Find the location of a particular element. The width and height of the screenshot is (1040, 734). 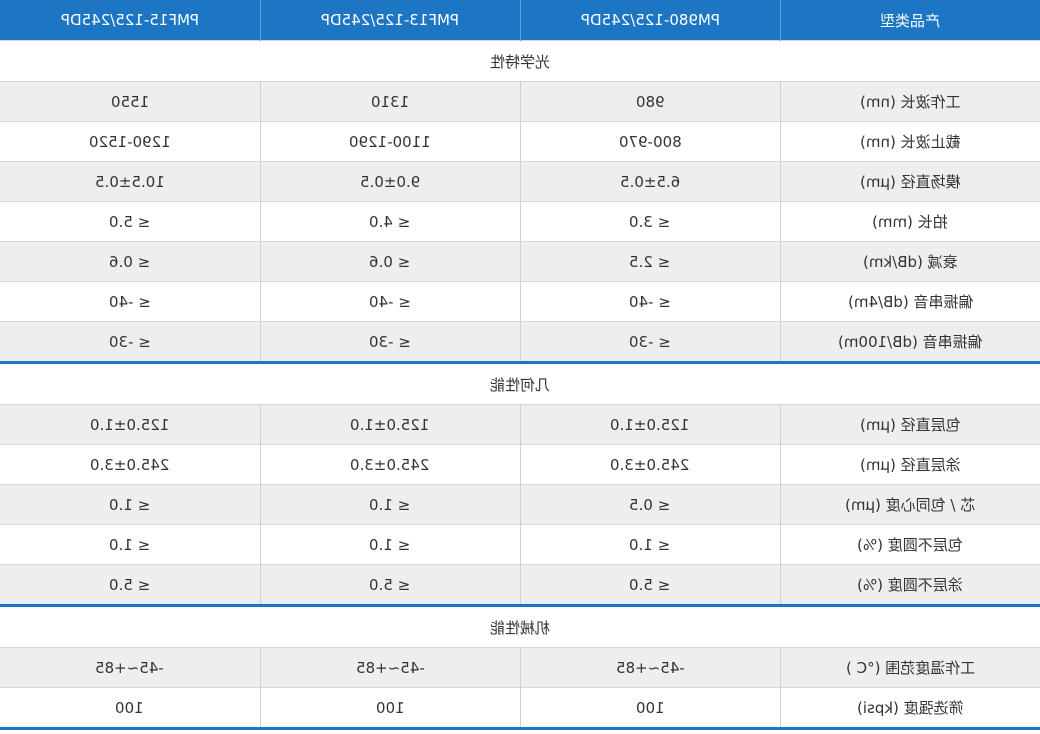

row-label: 包层不圆度 (%) is located at coordinates (910, 544).